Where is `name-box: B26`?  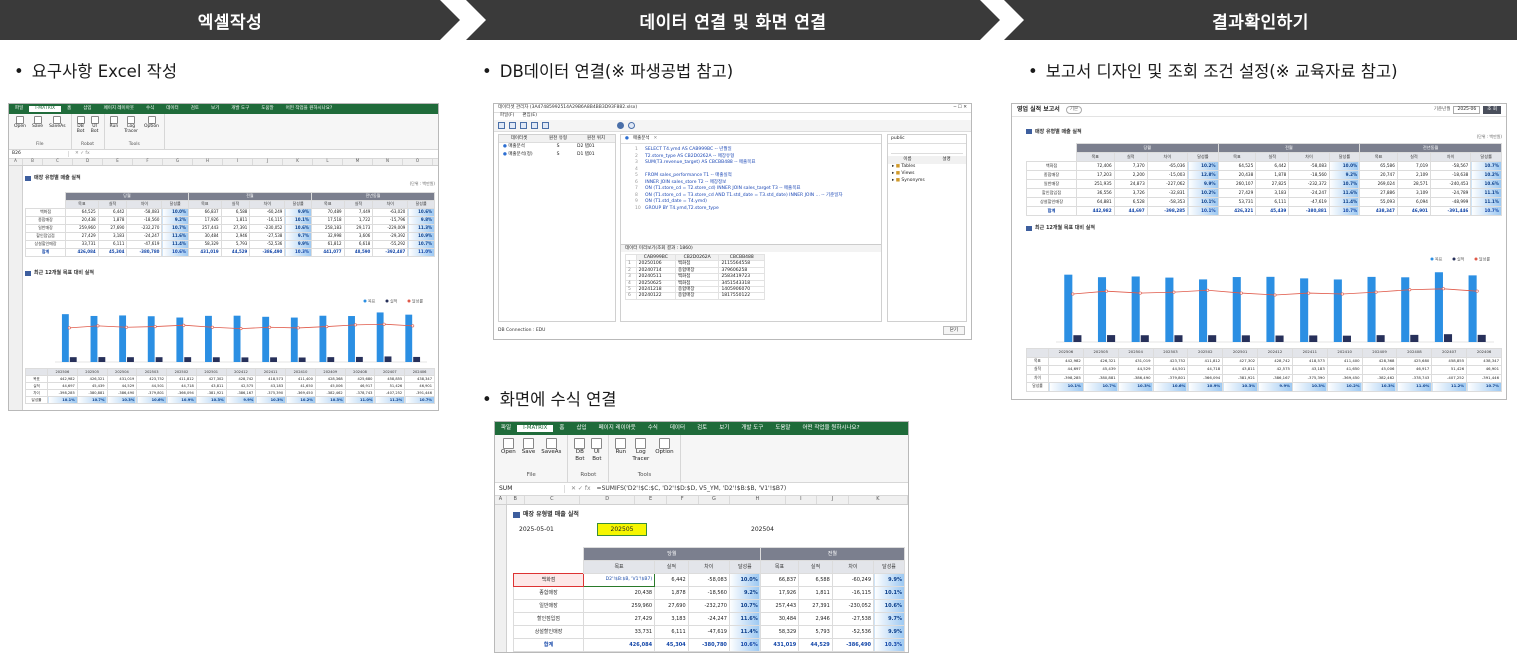
name-box: B26 is located at coordinates (39, 154).